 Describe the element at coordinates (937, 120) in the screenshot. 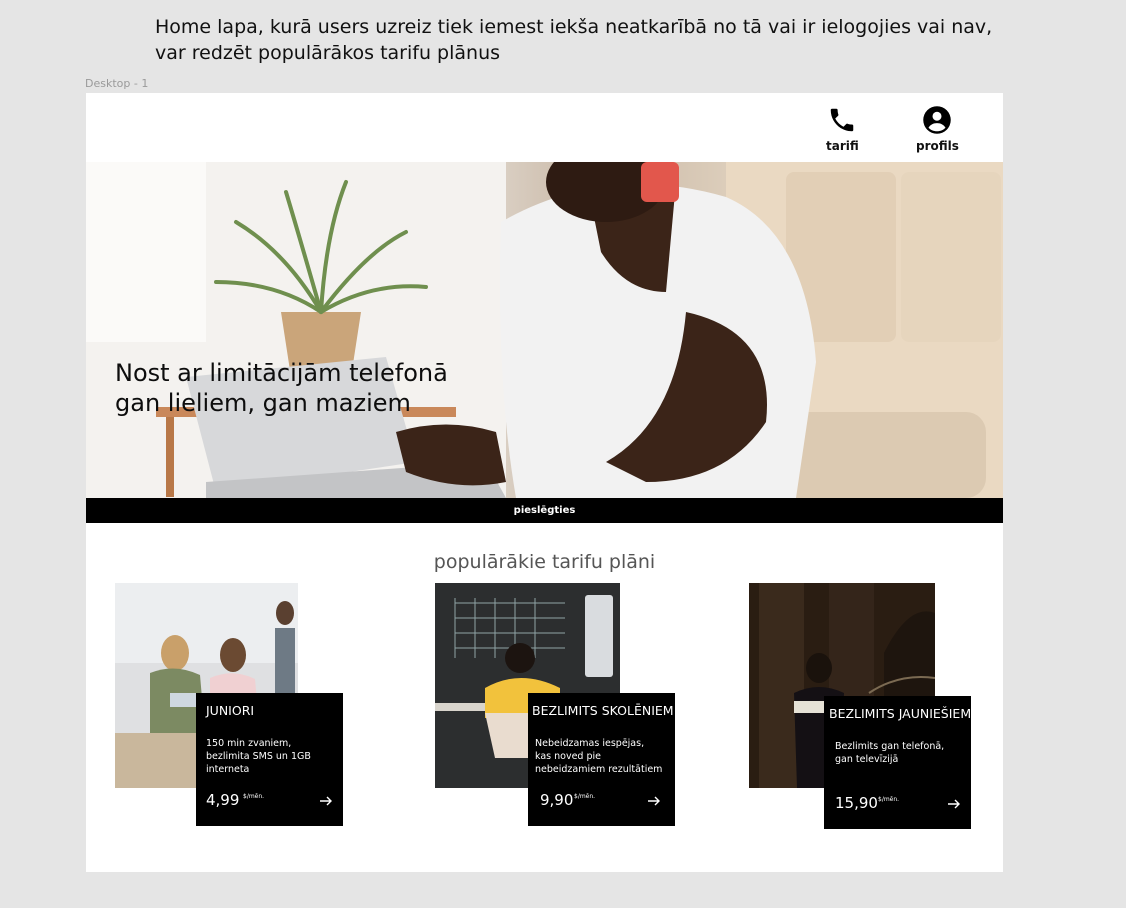

I see `user-circle-icon` at that location.